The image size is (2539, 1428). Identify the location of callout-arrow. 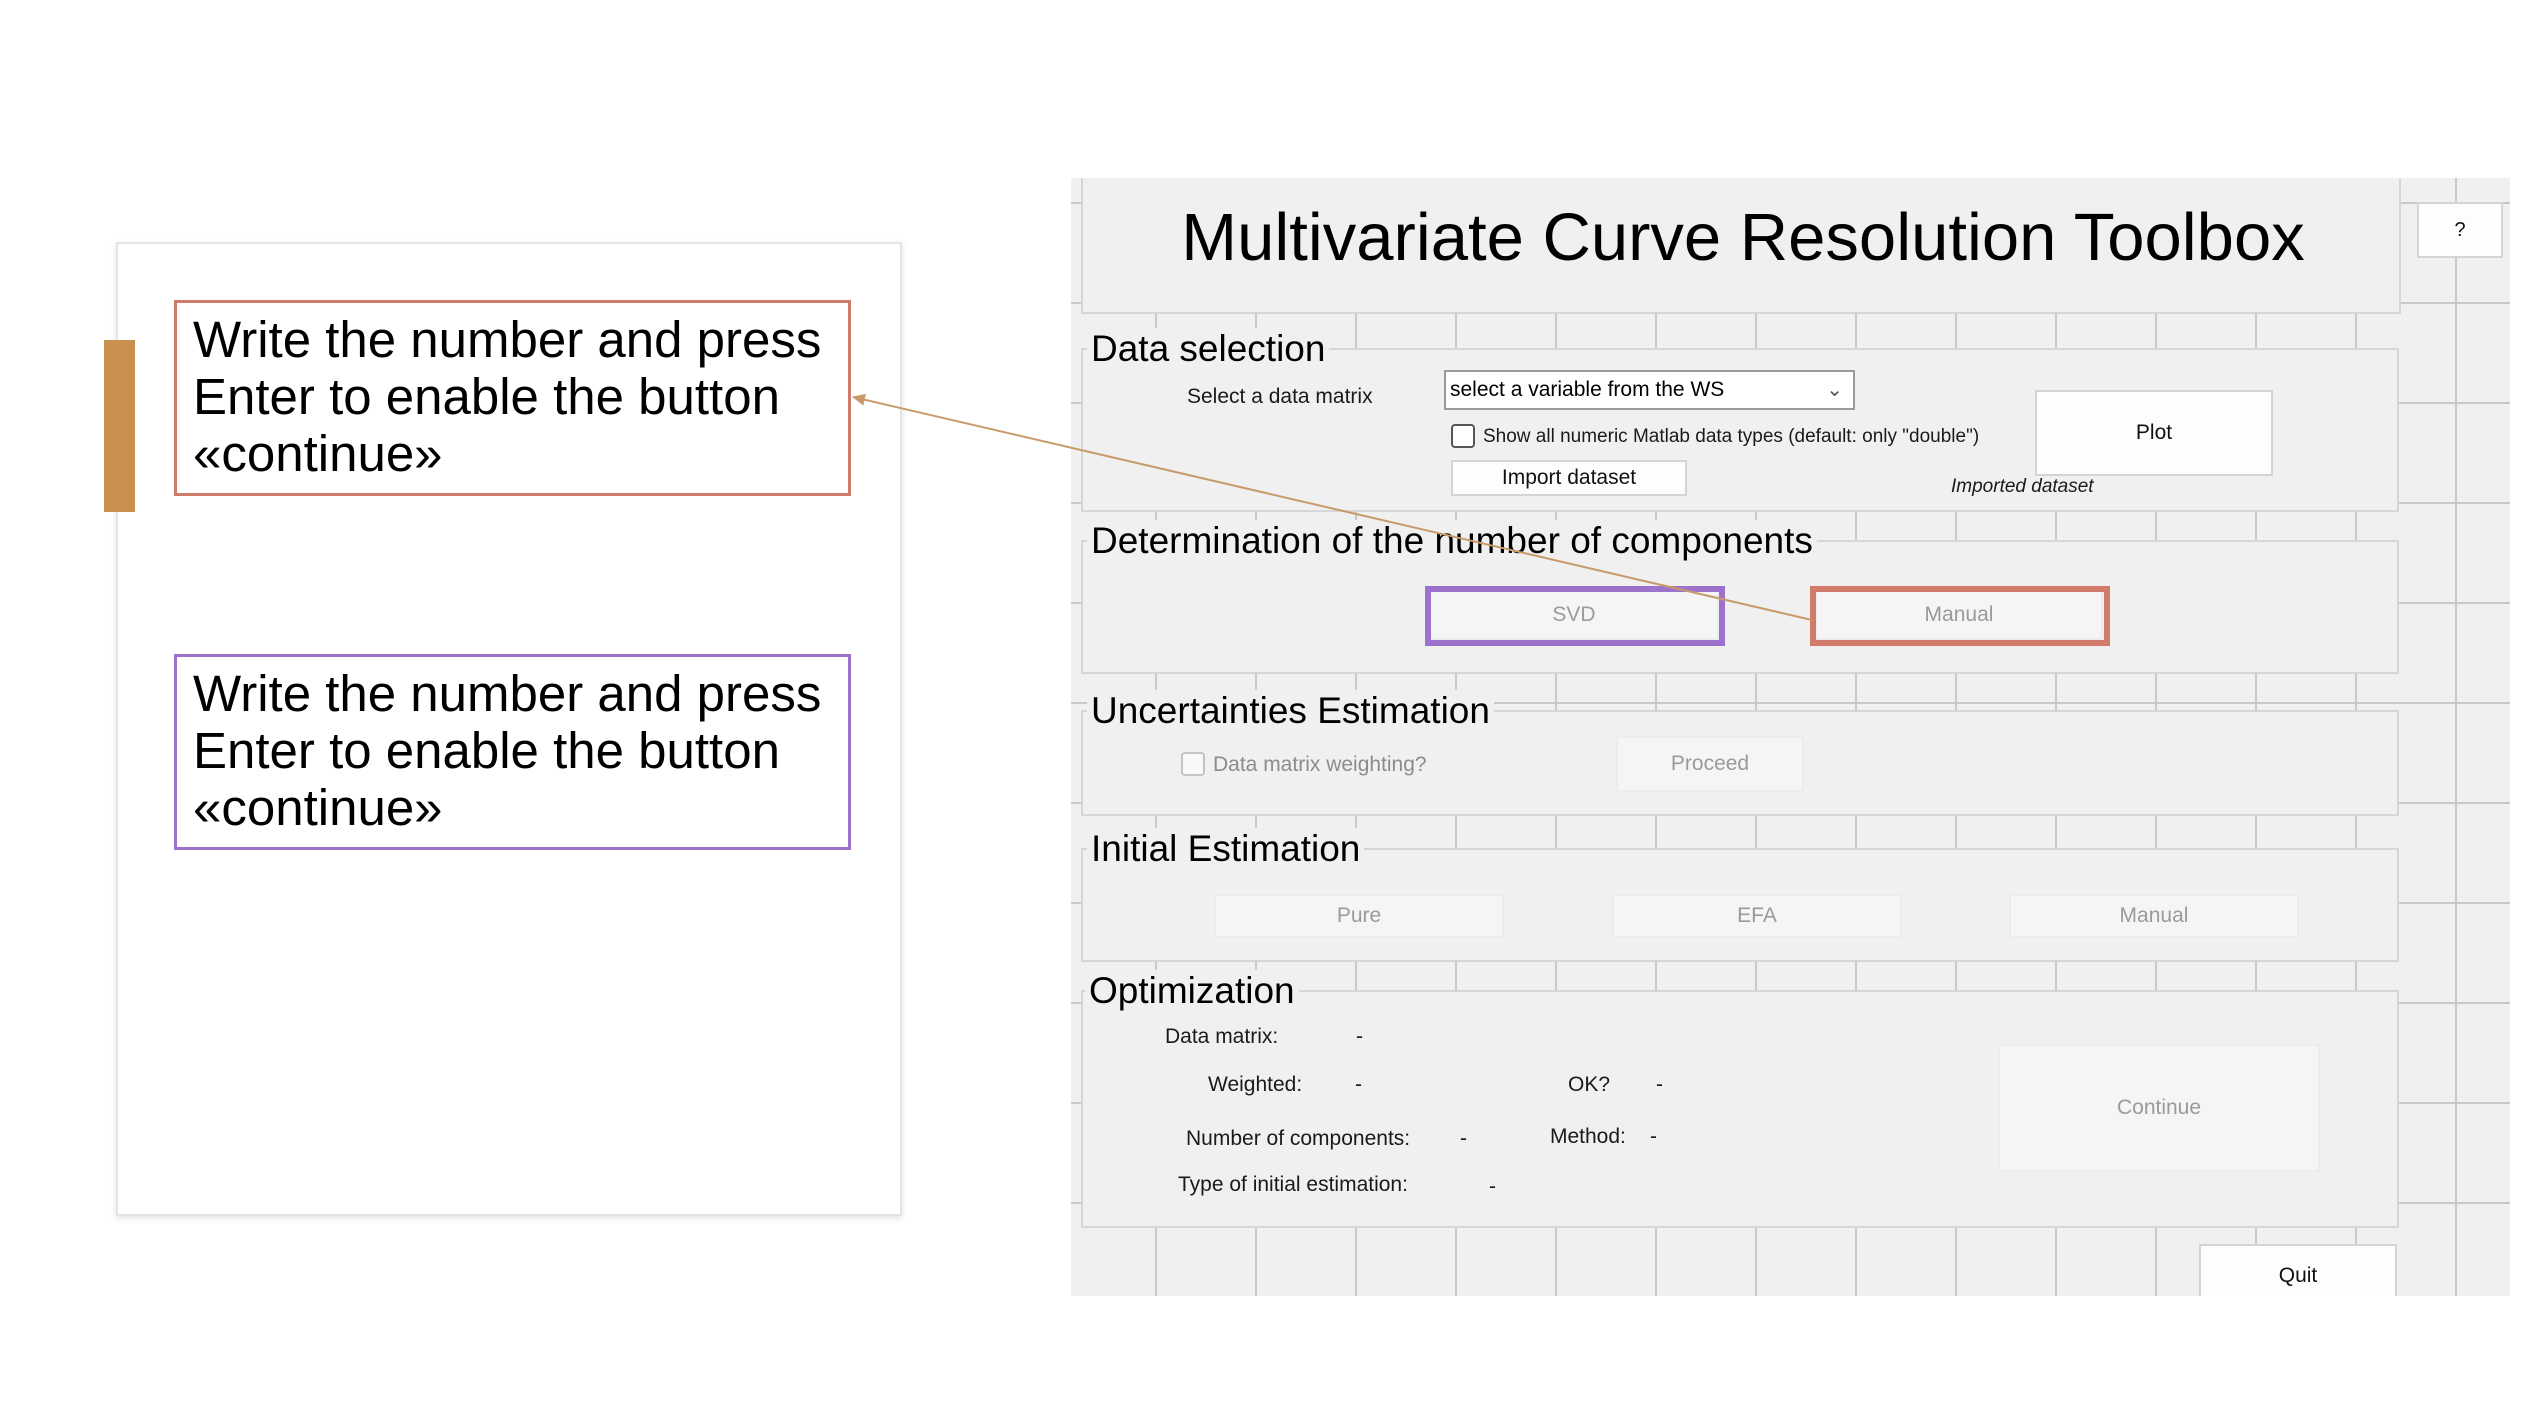
(1332, 507).